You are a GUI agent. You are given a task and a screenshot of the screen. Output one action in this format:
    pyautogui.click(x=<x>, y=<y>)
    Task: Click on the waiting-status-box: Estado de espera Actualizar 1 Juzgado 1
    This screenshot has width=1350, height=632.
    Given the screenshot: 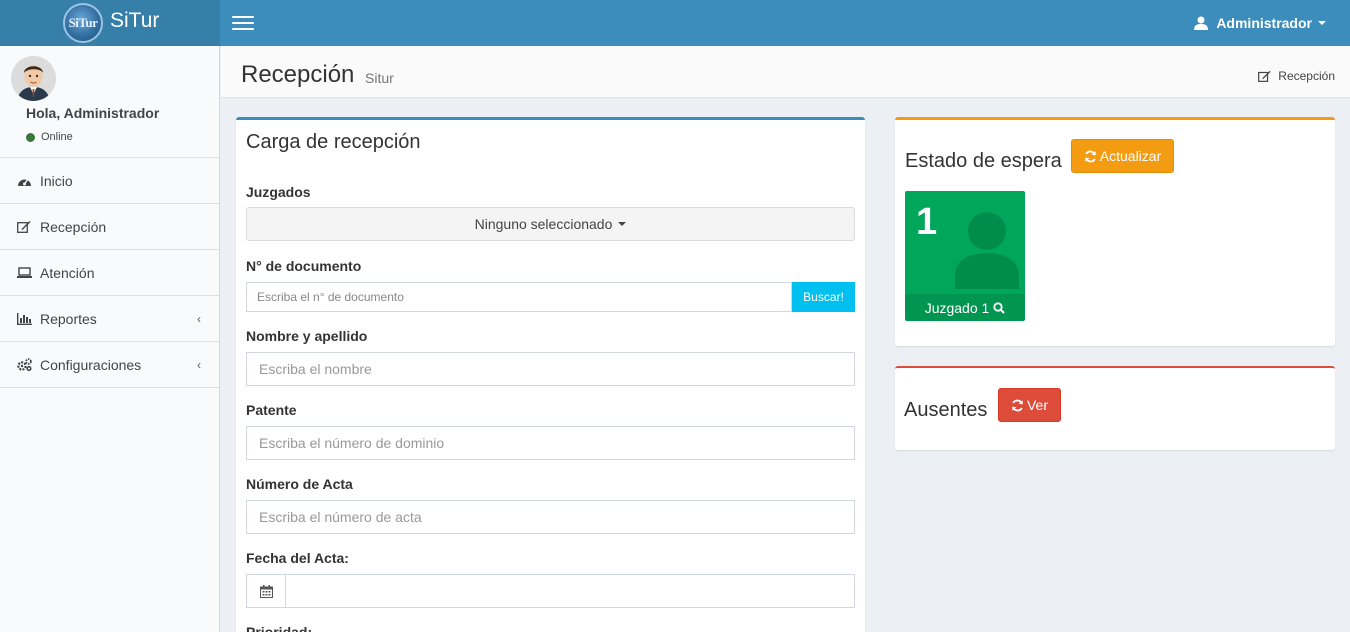 What is the action you would take?
    pyautogui.click(x=1115, y=231)
    